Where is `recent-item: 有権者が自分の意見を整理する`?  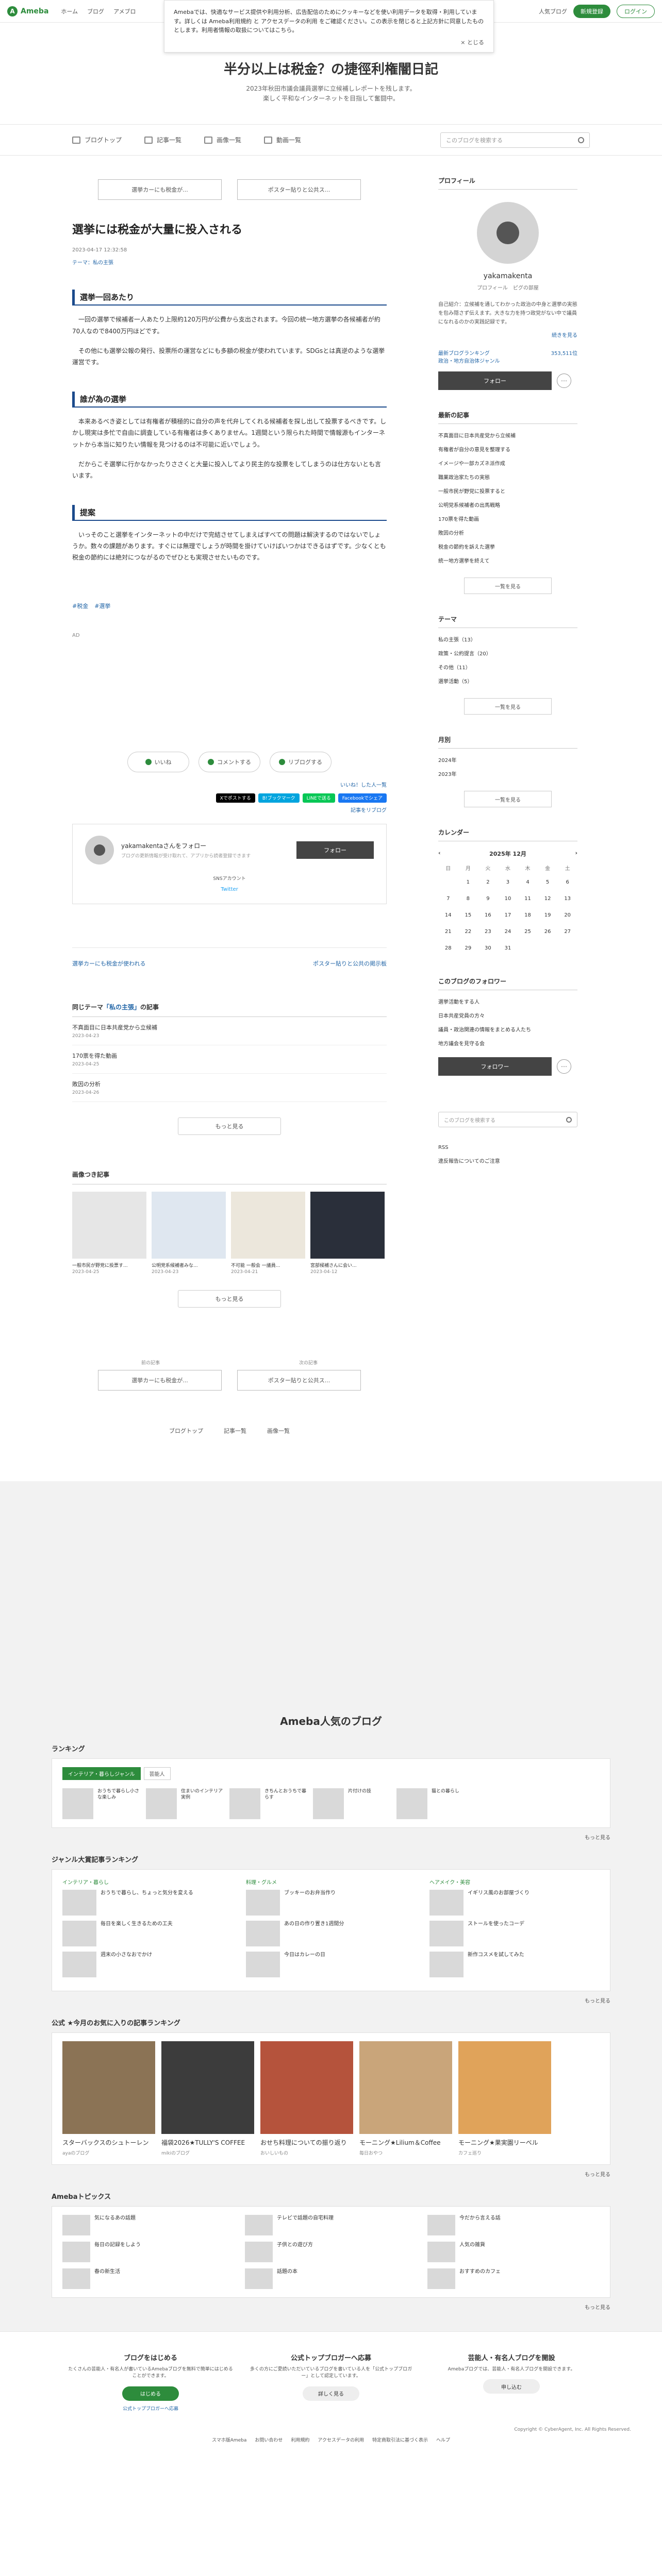 recent-item: 有権者が自分の意見を整理する is located at coordinates (507, 449).